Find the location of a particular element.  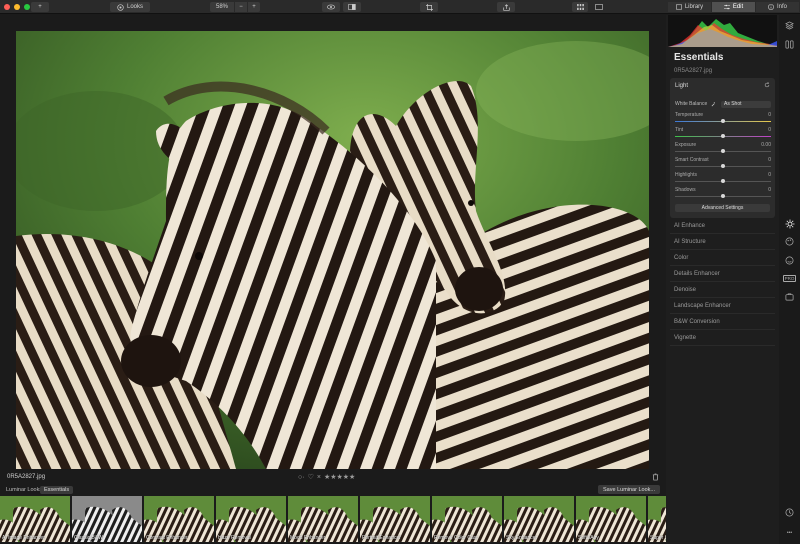

slider-tint: Tint 0 is located at coordinates (723, 134).